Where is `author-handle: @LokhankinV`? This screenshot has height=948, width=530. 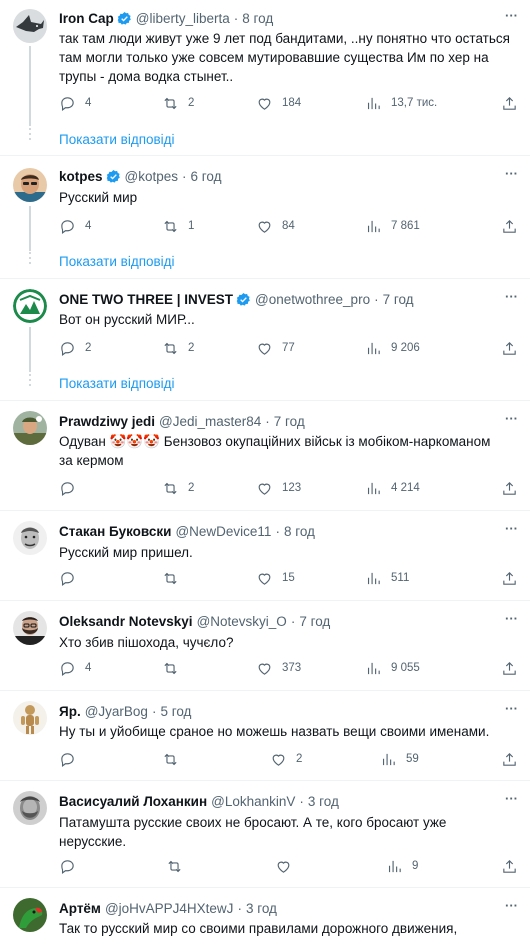 author-handle: @LokhankinV is located at coordinates (253, 801).